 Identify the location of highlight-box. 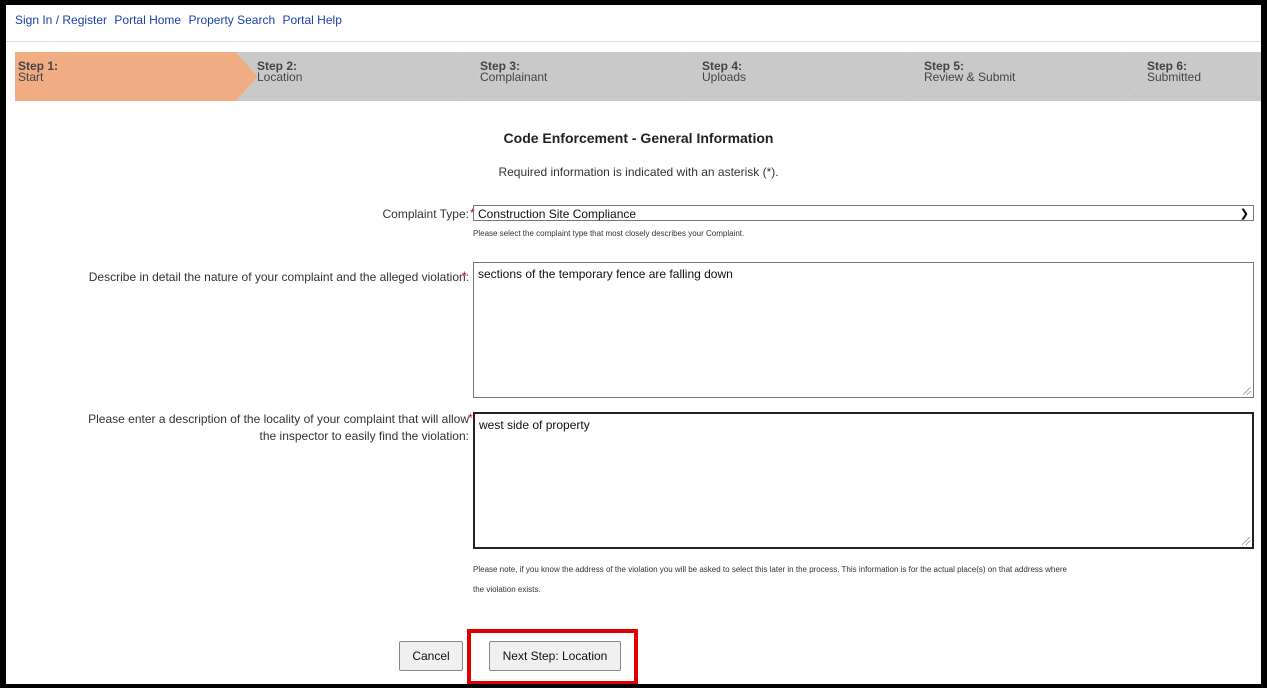
(552, 656).